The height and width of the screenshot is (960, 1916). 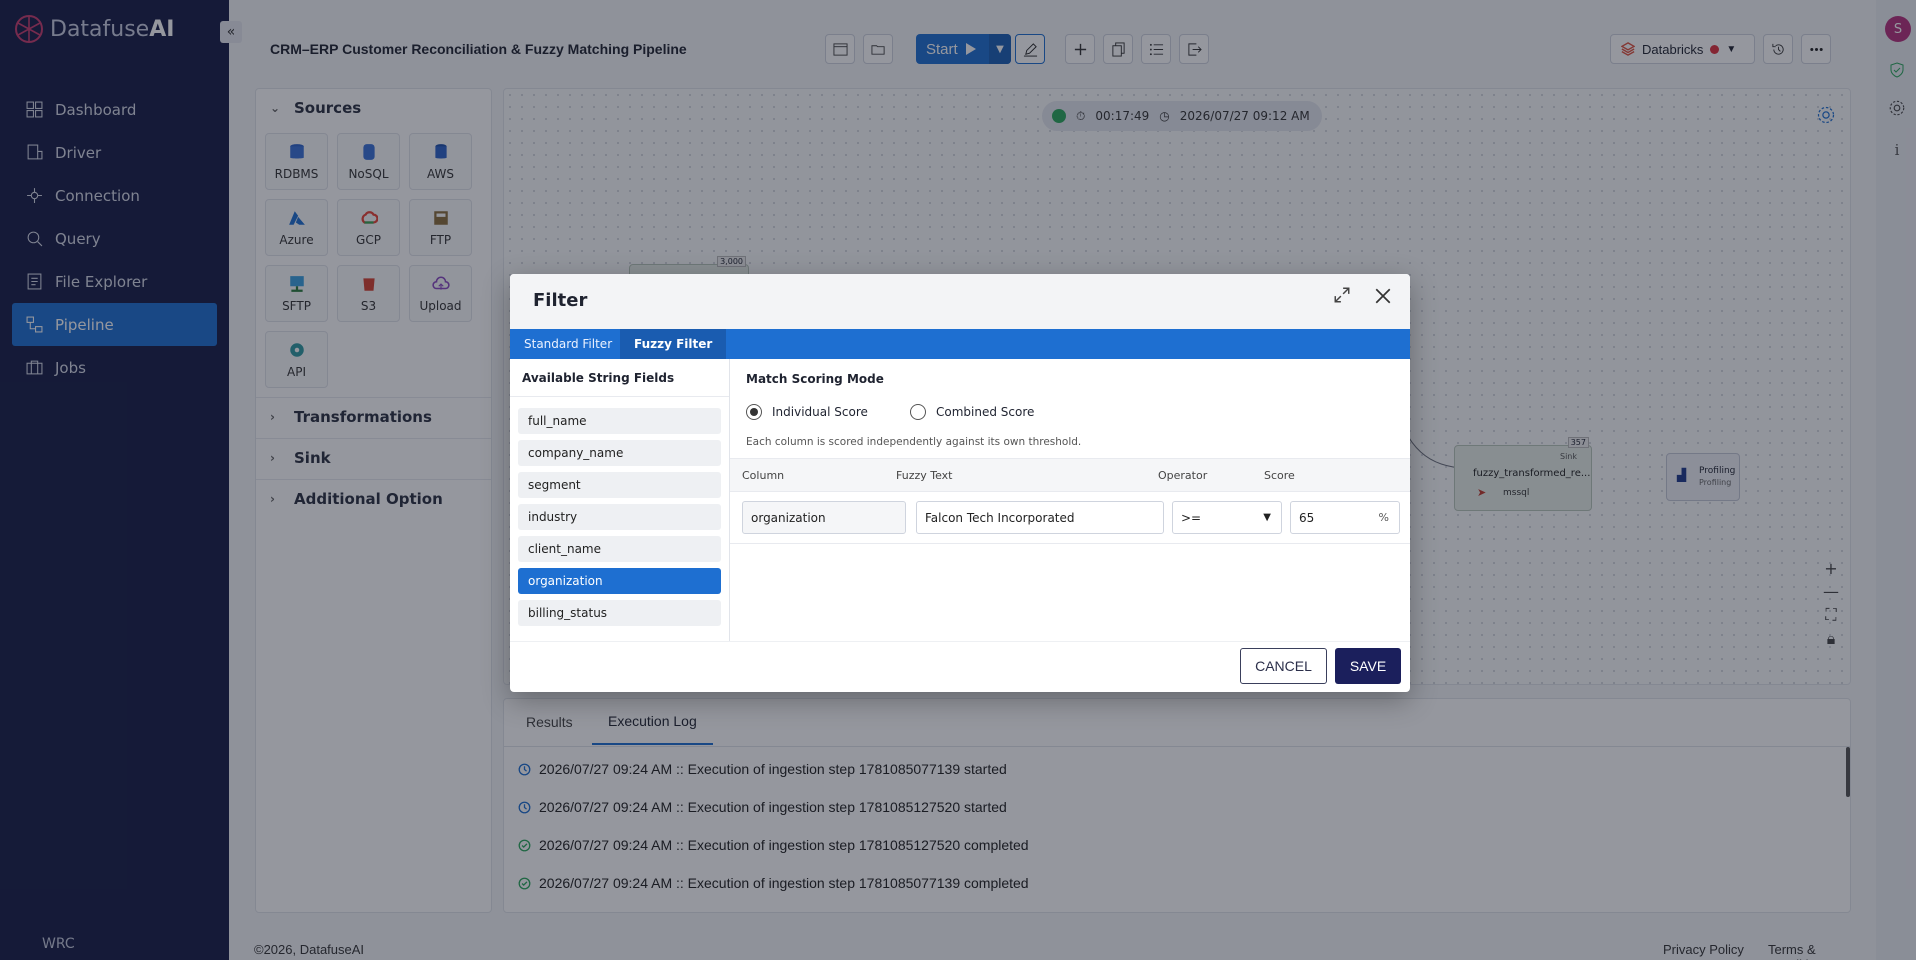 I want to click on field-item-selected: organization, so click(x=619, y=581).